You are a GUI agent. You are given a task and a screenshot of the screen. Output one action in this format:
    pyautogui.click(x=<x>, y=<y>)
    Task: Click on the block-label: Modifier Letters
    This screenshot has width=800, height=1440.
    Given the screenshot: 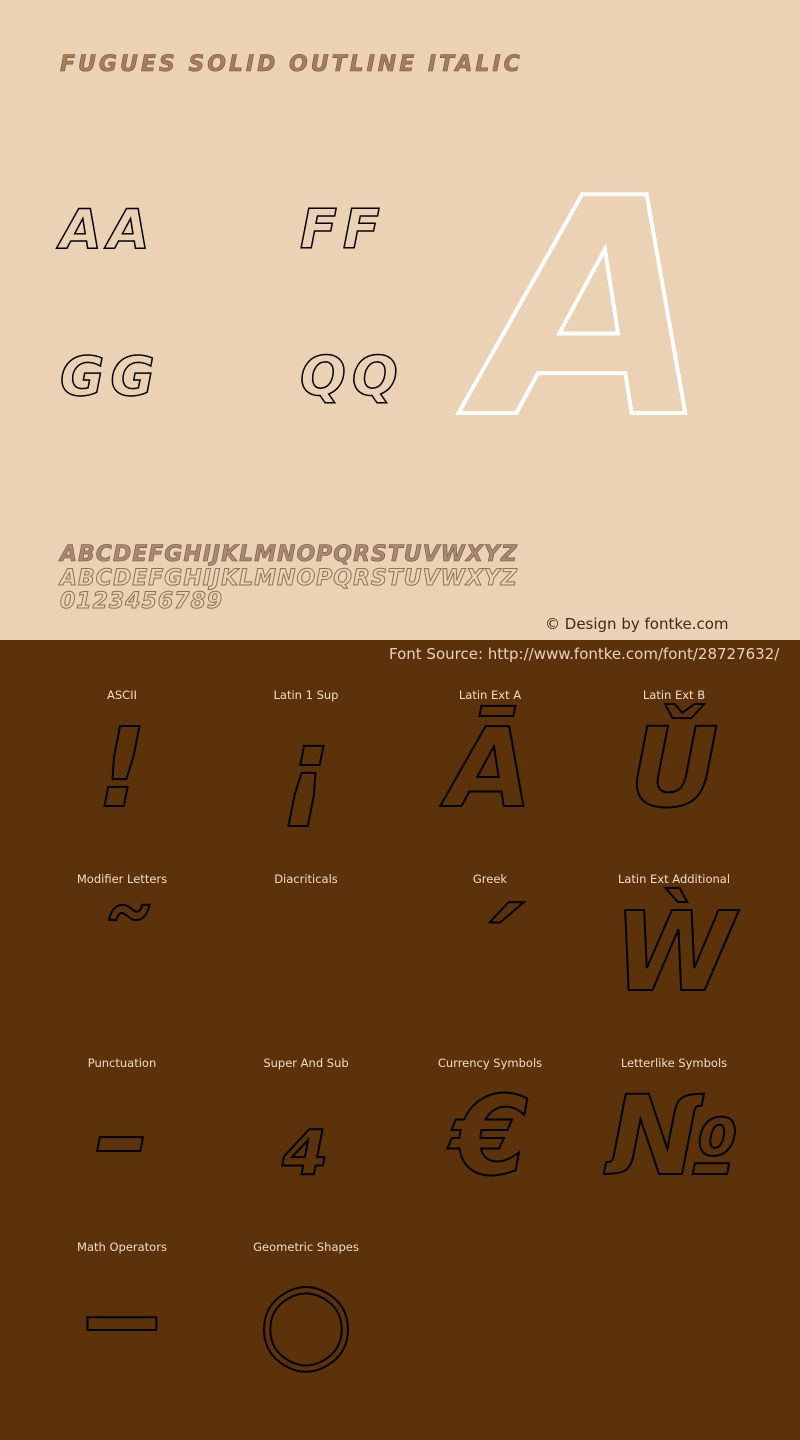 What is the action you would take?
    pyautogui.click(x=122, y=879)
    